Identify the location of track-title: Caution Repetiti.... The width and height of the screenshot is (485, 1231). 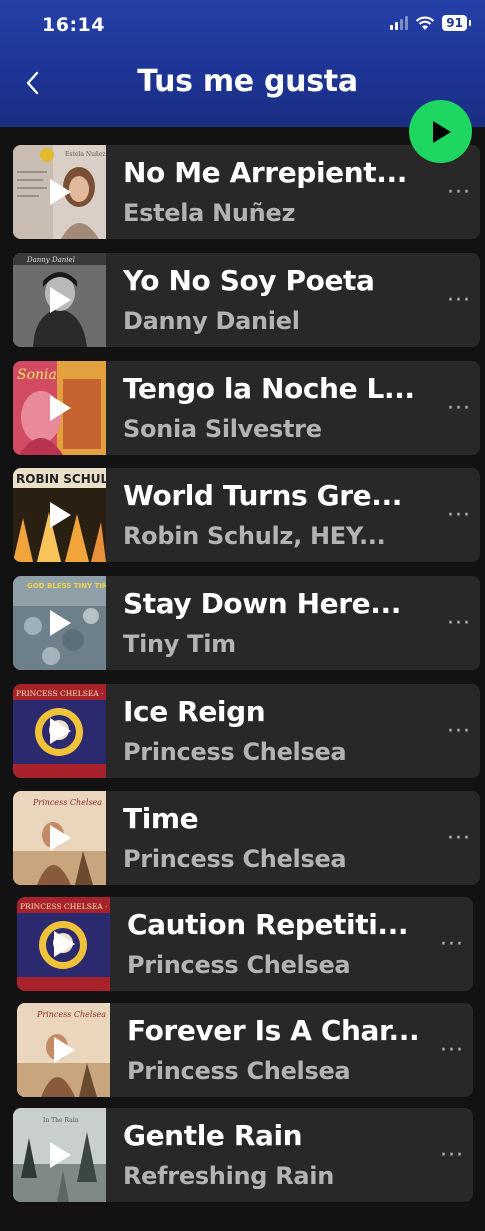
(268, 924).